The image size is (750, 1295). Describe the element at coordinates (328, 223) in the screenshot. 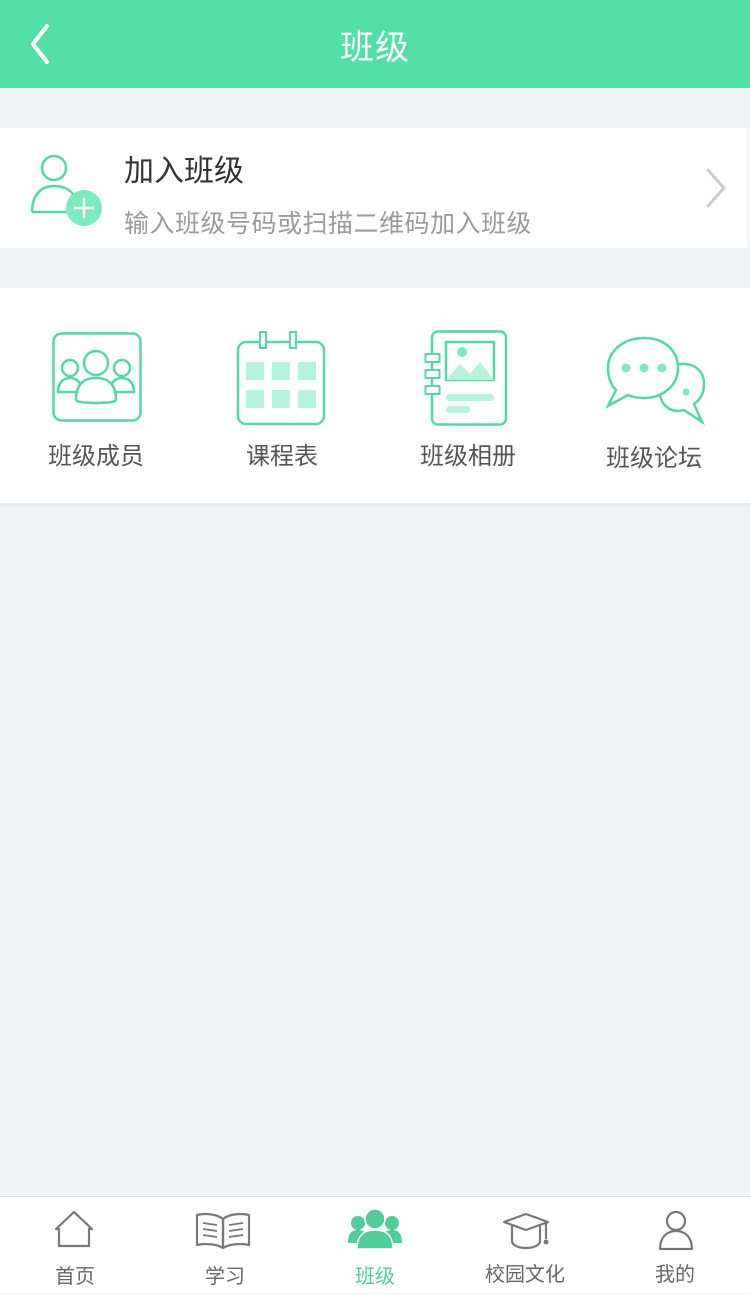

I see `join-class-subtitle: 输入班级号码或扫描二维码加入班级` at that location.